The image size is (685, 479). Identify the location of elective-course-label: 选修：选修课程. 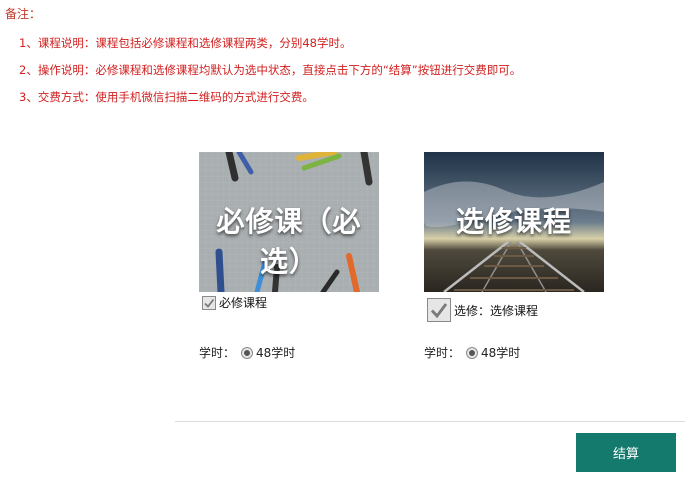
(496, 310).